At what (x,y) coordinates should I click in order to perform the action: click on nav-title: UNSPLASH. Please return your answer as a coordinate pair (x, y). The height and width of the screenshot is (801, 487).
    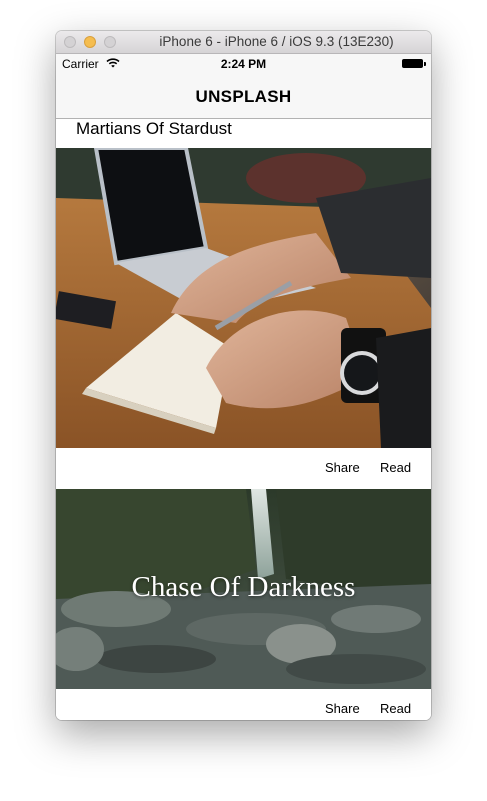
    Looking at the image, I should click on (243, 96).